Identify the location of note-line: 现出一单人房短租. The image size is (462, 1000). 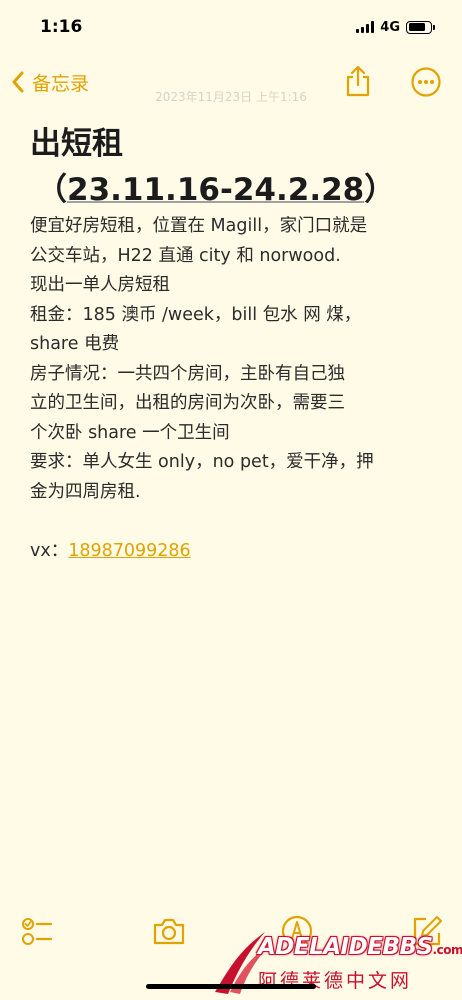
(100, 285).